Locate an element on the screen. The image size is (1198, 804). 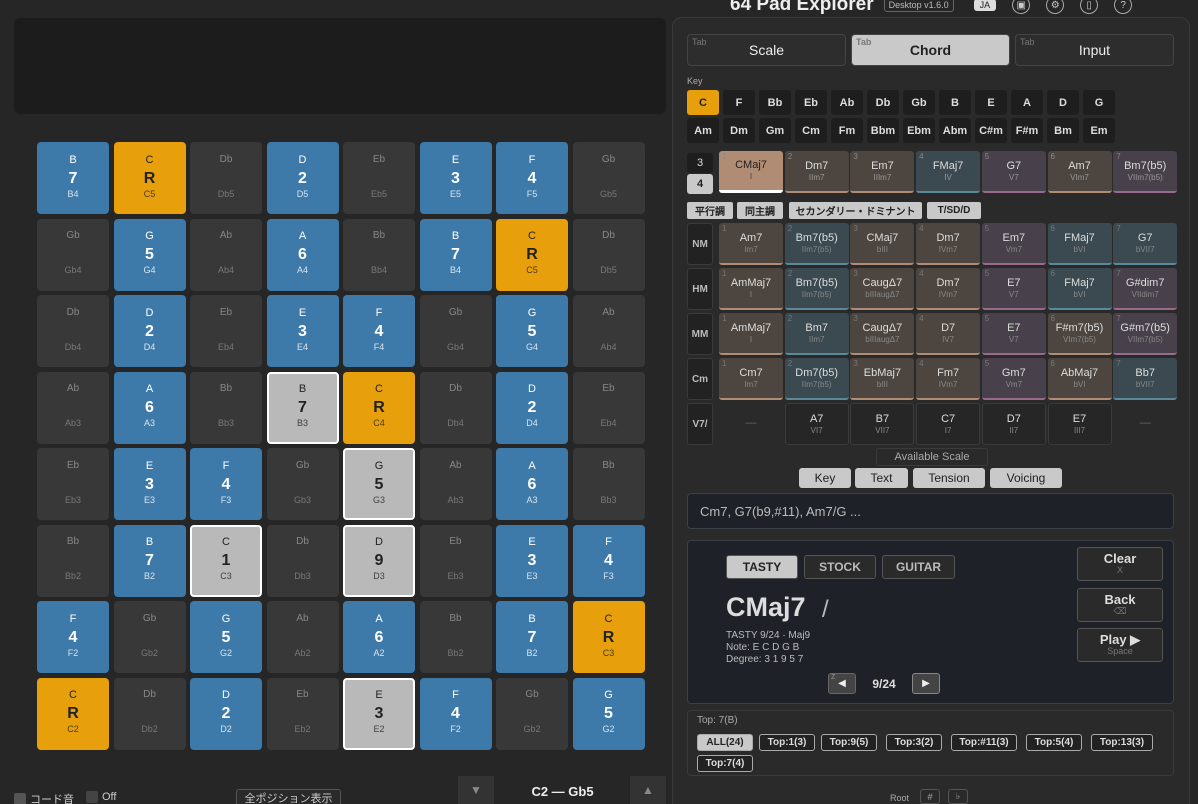
borrowed-chord: 7 G#m7(b5) VIIm7(b5) is located at coordinates (1145, 334).